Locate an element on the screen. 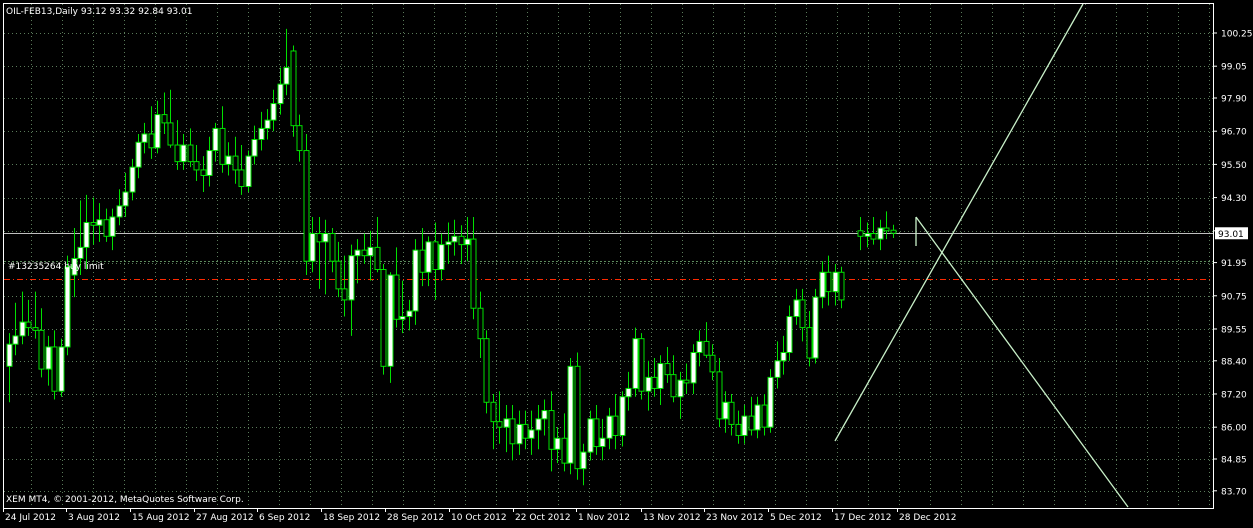  price-tick-label: 83.70 is located at coordinates (1234, 492).